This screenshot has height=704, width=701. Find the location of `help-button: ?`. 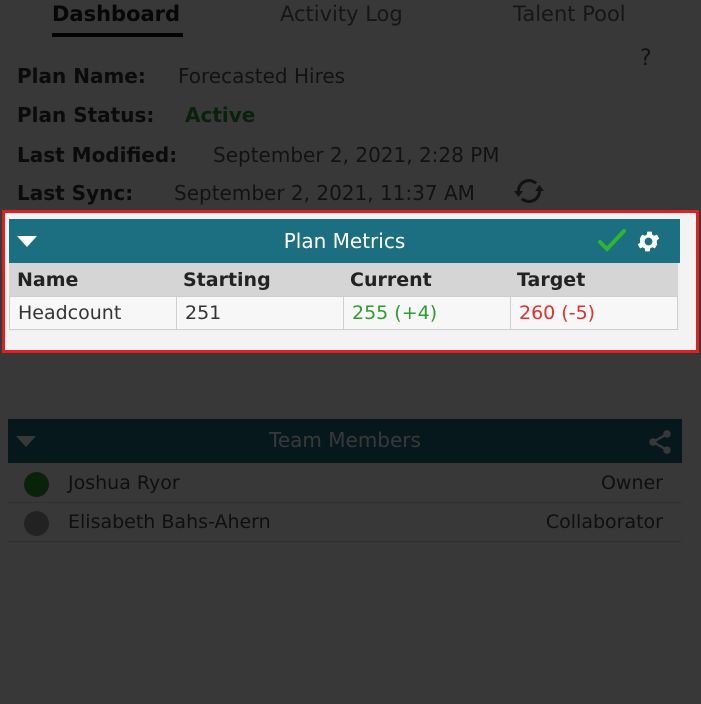

help-button: ? is located at coordinates (646, 58).